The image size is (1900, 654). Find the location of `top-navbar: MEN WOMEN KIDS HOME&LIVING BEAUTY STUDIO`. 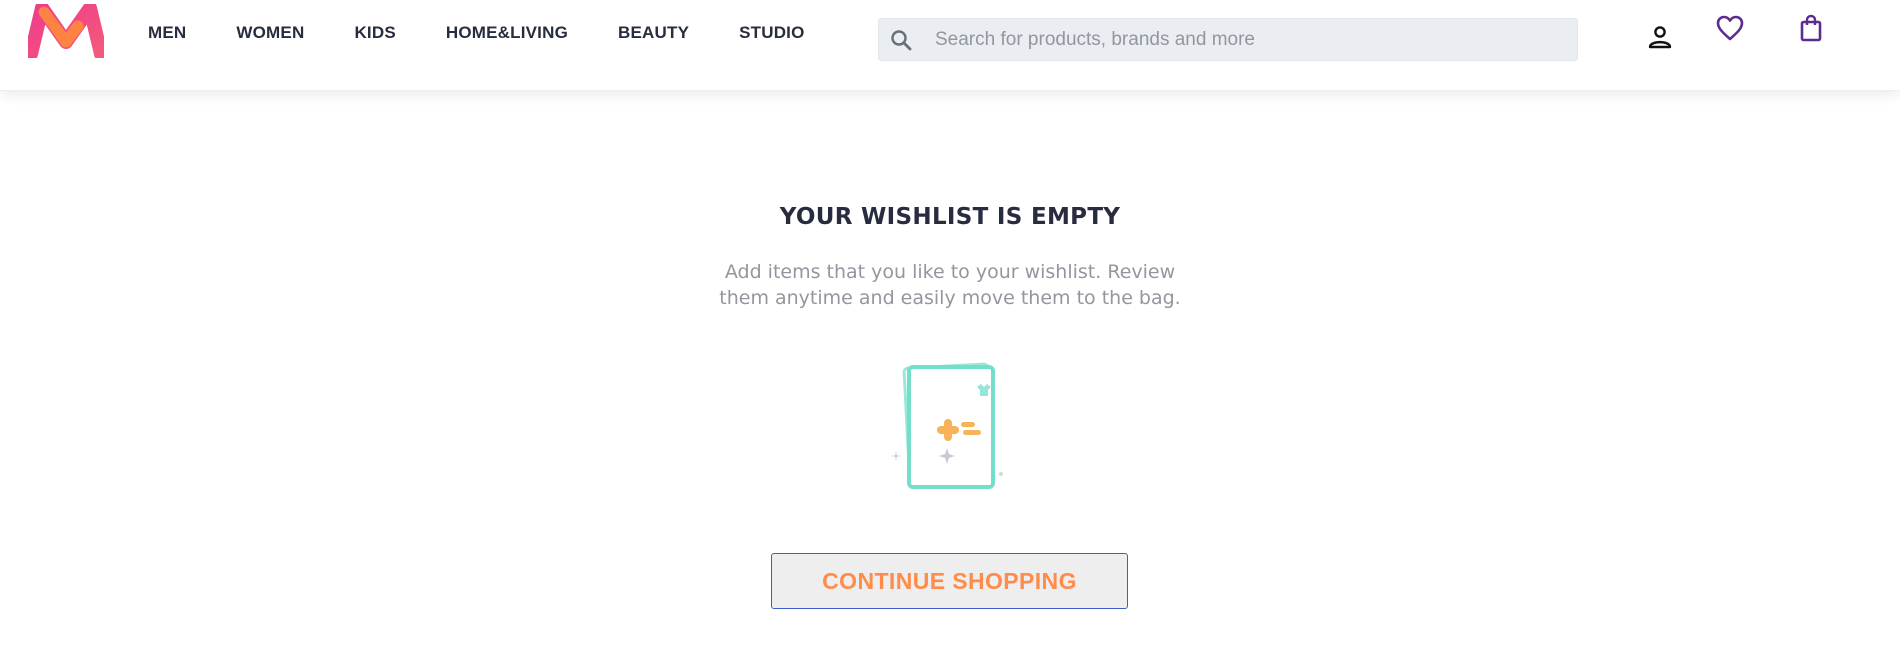

top-navbar: MEN WOMEN KIDS HOME&LIVING BEAUTY STUDIO is located at coordinates (950, 45).